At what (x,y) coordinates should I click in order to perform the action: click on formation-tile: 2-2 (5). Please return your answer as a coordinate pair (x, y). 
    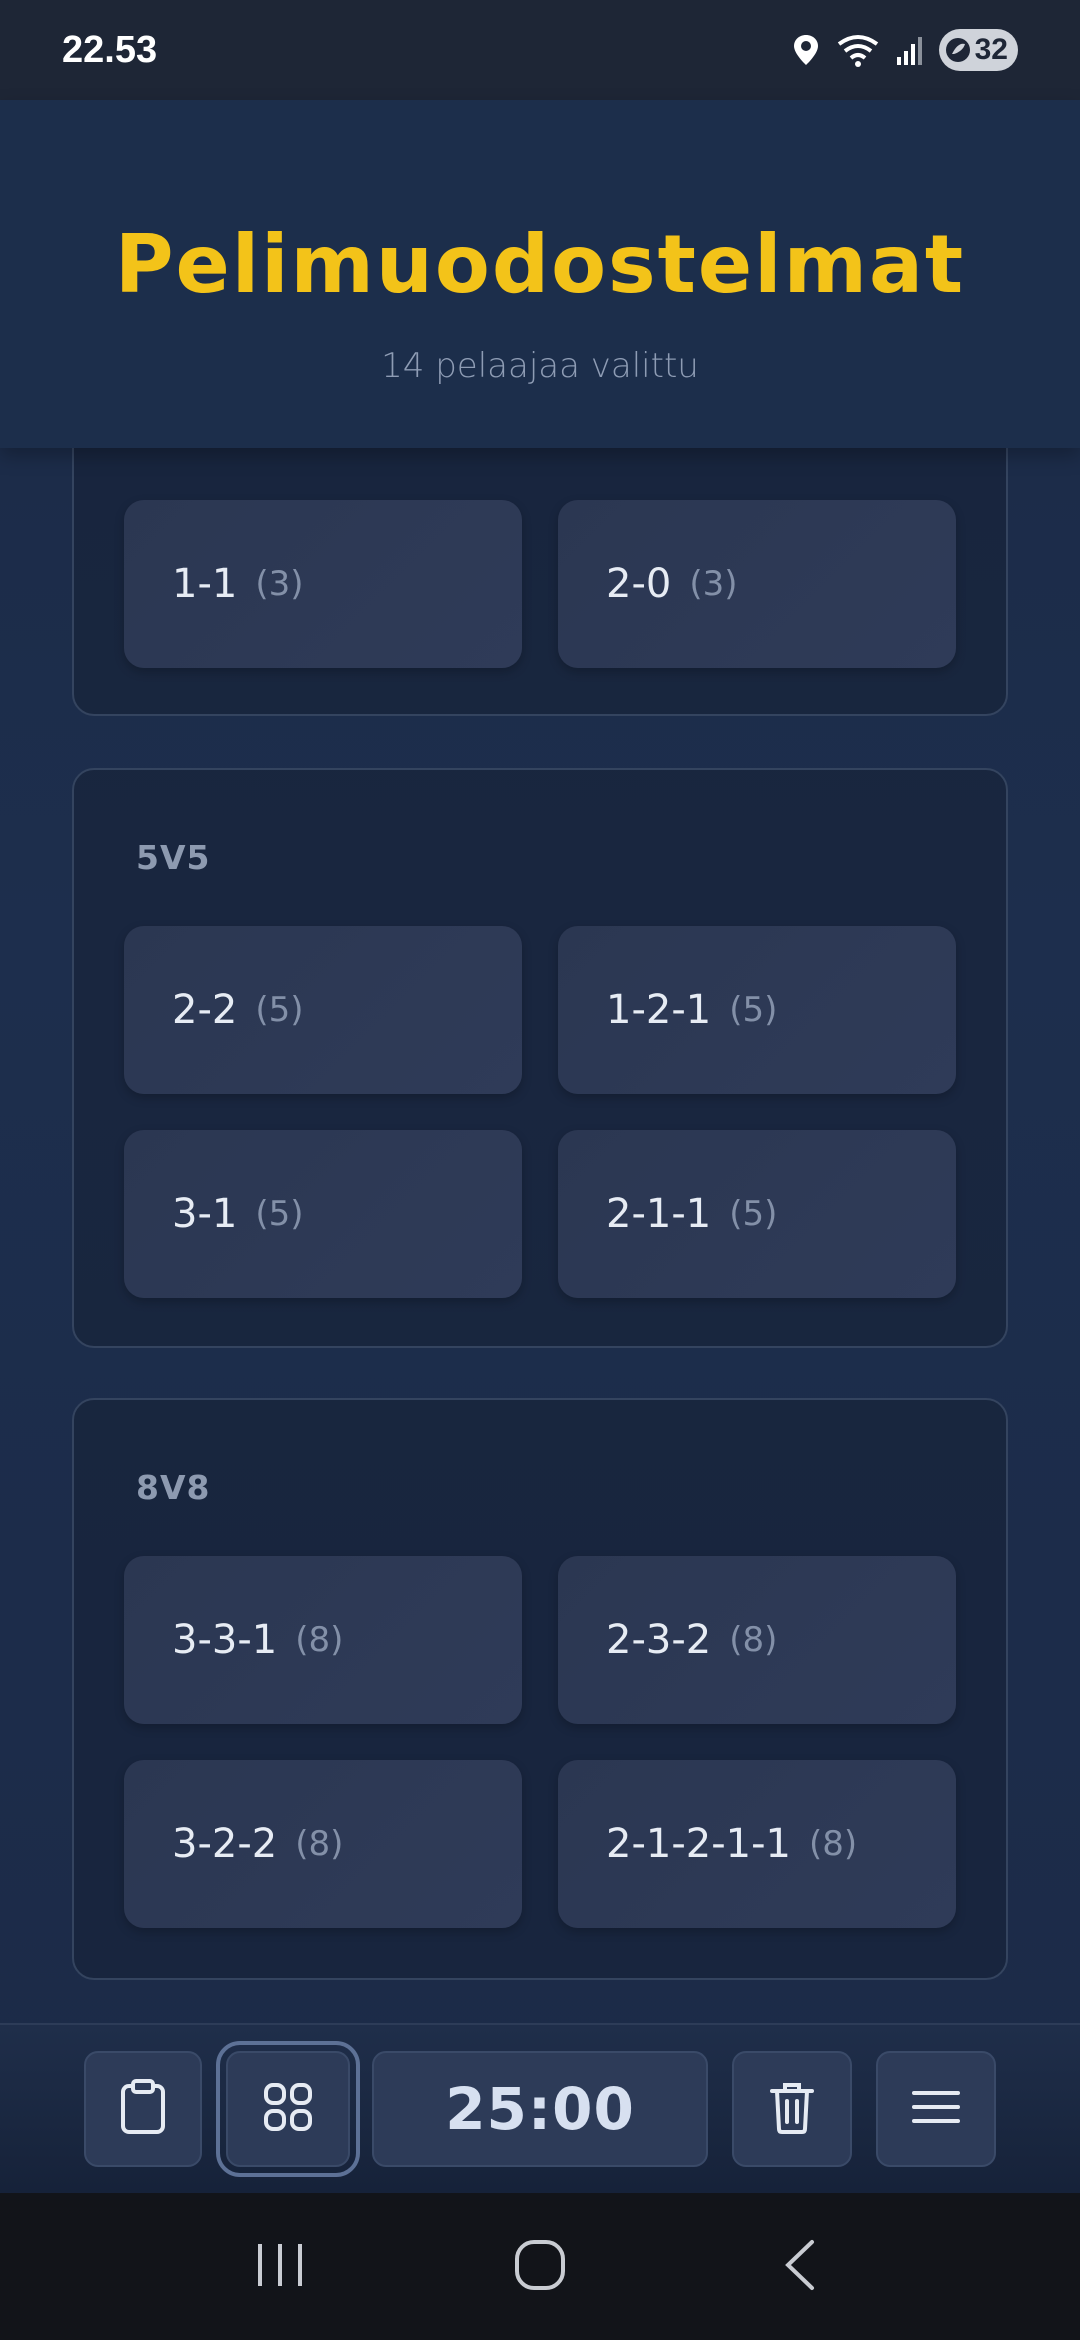
    Looking at the image, I should click on (323, 1010).